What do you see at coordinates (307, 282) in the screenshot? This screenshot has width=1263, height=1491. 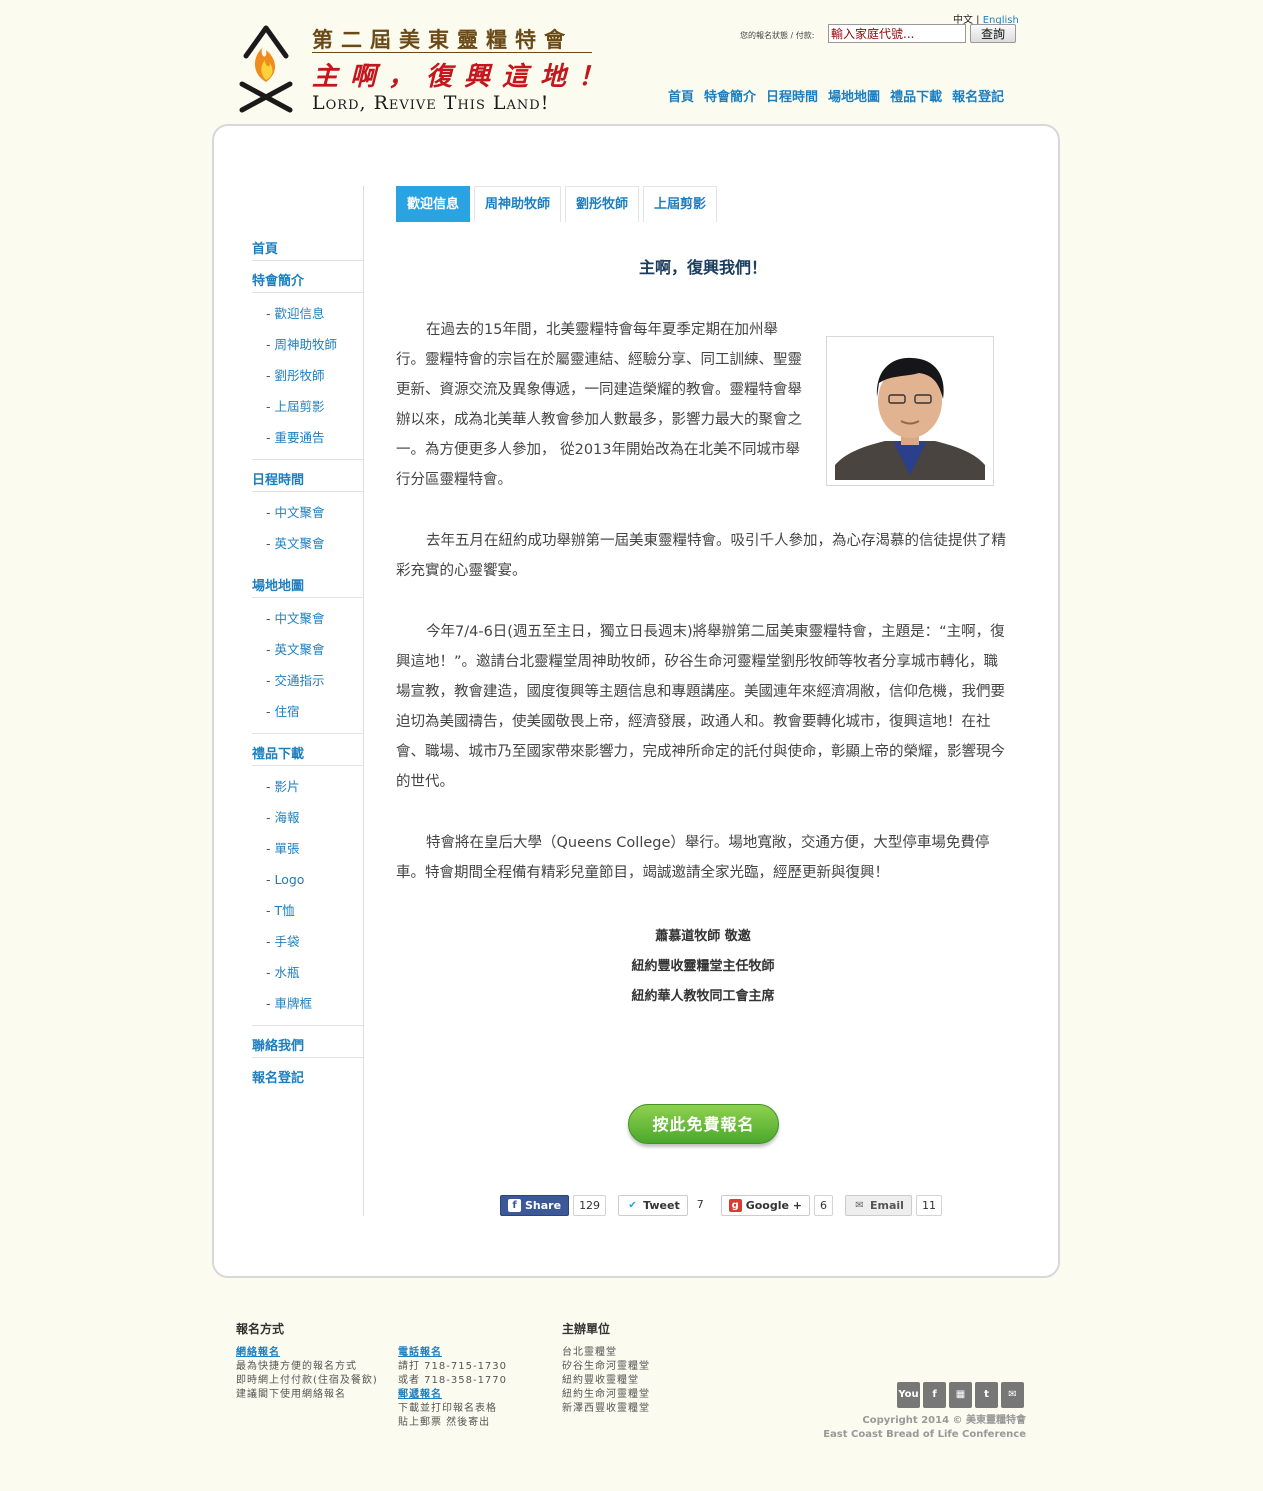 I see `sidebar-intro: 特會簡介` at bounding box center [307, 282].